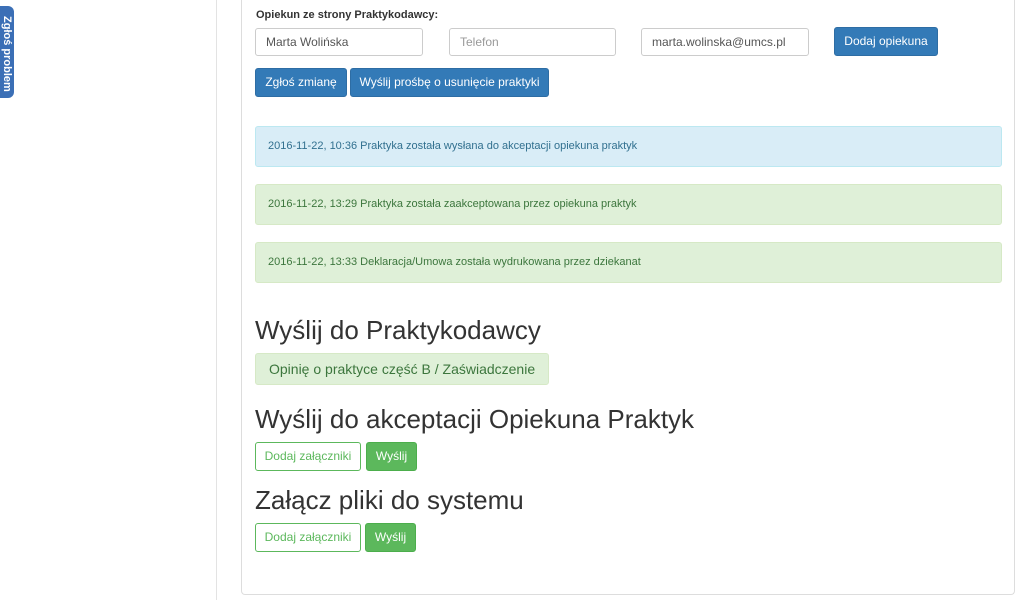  Describe the element at coordinates (449, 82) in the screenshot. I see `request-removal-button: Wyślij prośbę o usunięcie praktyki` at that location.